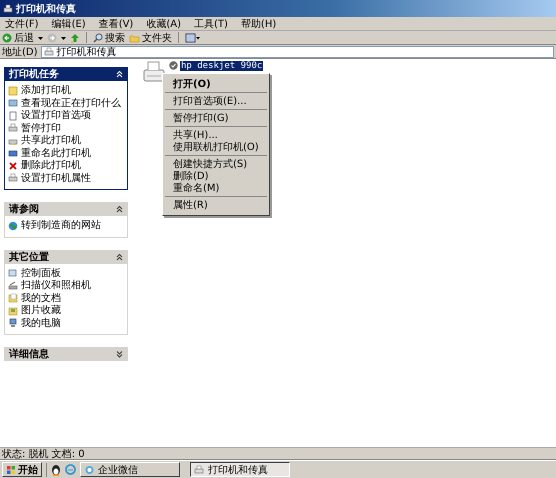 This screenshot has width=556, height=478. Describe the element at coordinates (259, 23) in the screenshot. I see `menu-item: 帮助(H)` at that location.